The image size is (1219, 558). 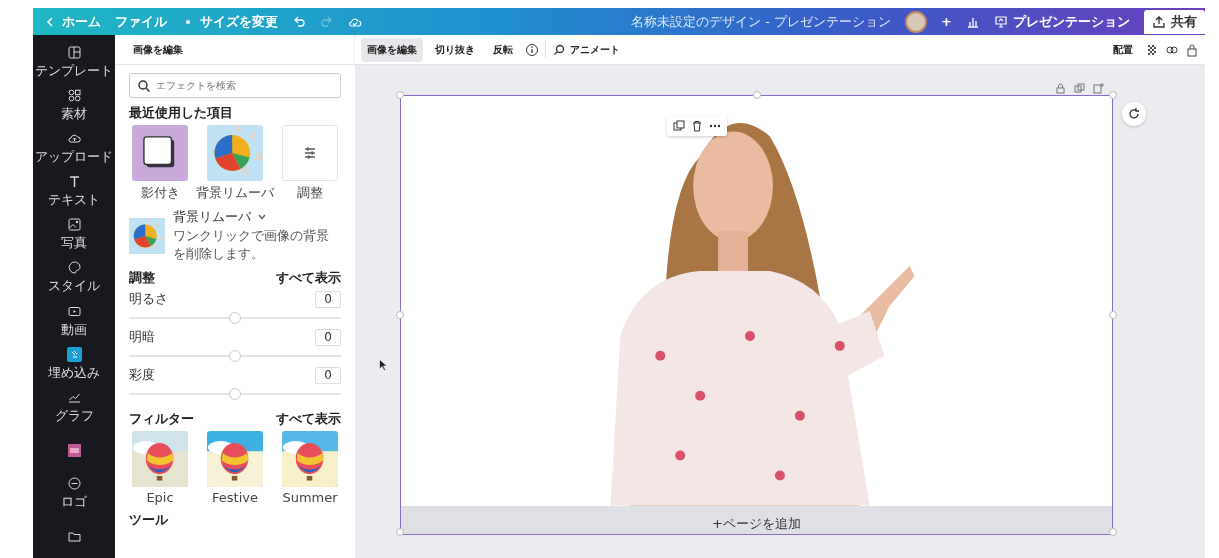 What do you see at coordinates (142, 278) in the screenshot?
I see `section-heading: 調整` at bounding box center [142, 278].